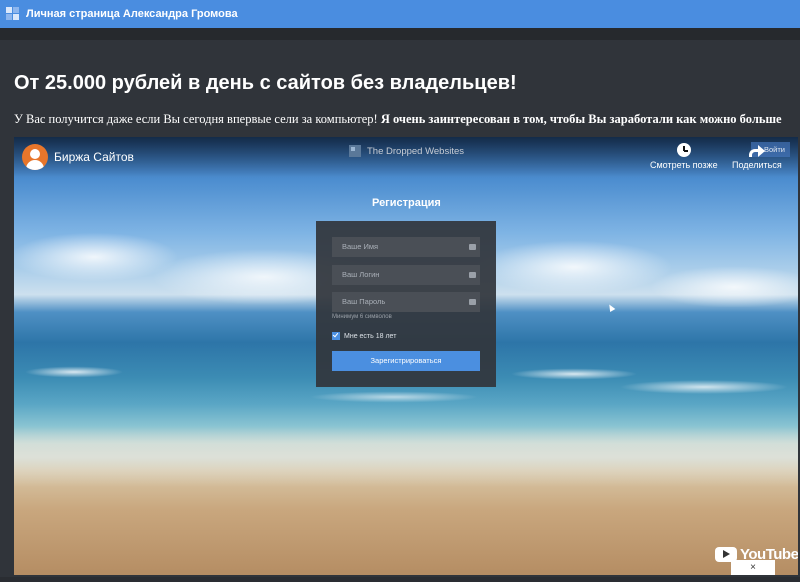 This screenshot has width=800, height=582. Describe the element at coordinates (415, 151) in the screenshot. I see `video-title-text: The Dropped Websites` at that location.